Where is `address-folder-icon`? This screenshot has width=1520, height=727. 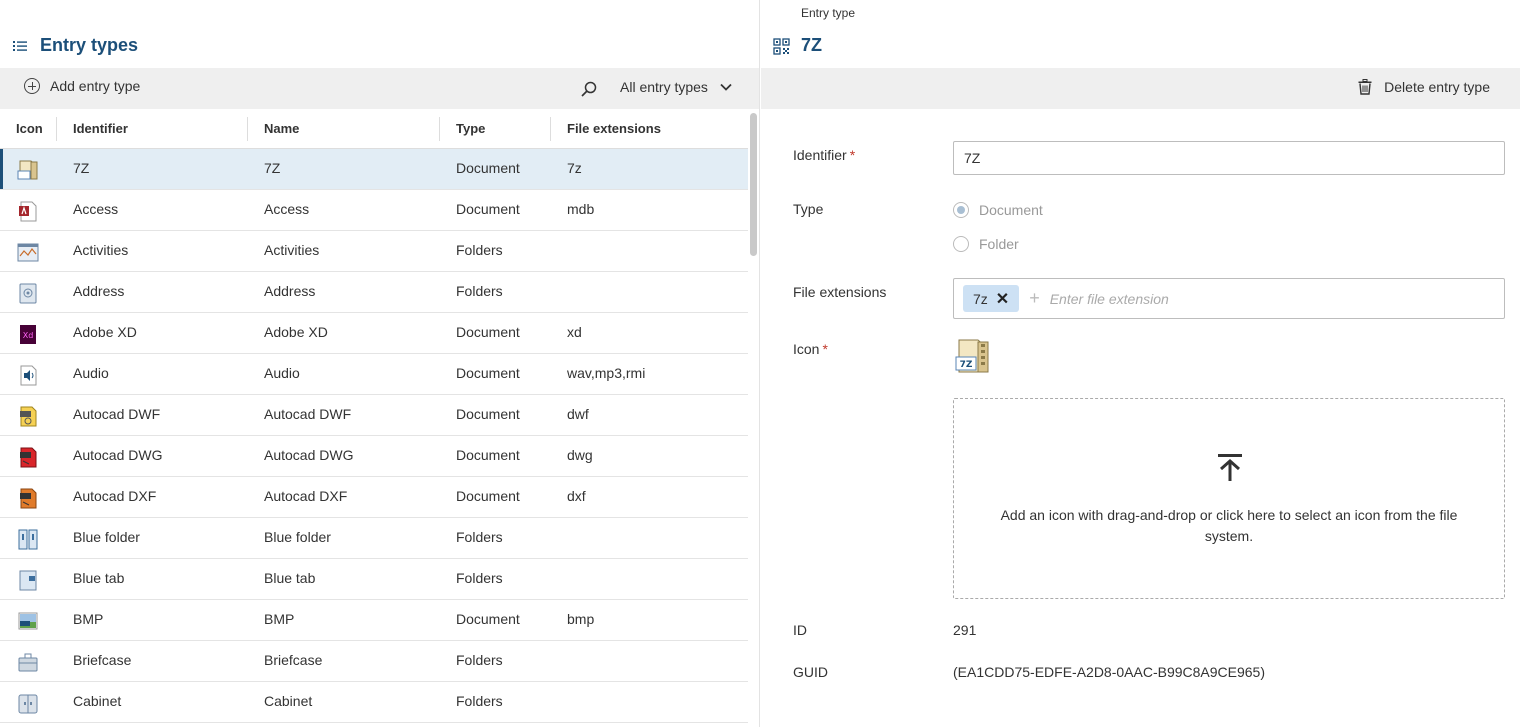
address-folder-icon is located at coordinates (28, 293).